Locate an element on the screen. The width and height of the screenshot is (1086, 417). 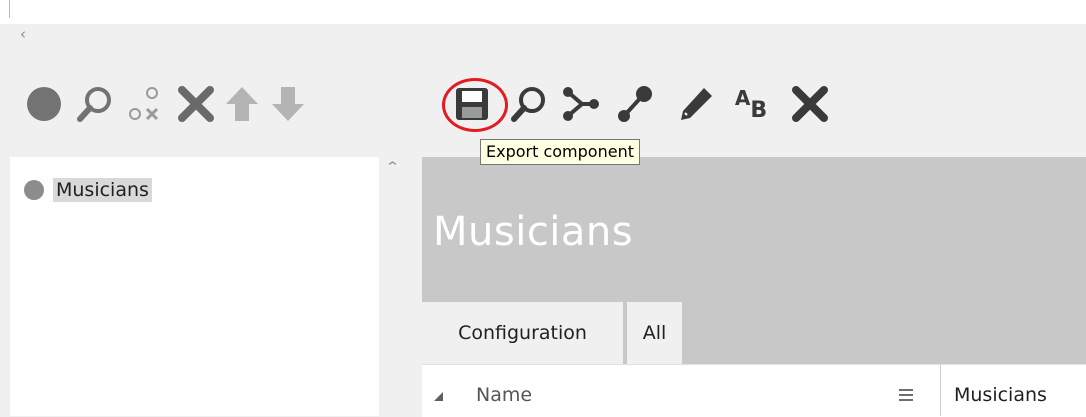
name-value-cell: Musicians is located at coordinates (1000, 395).